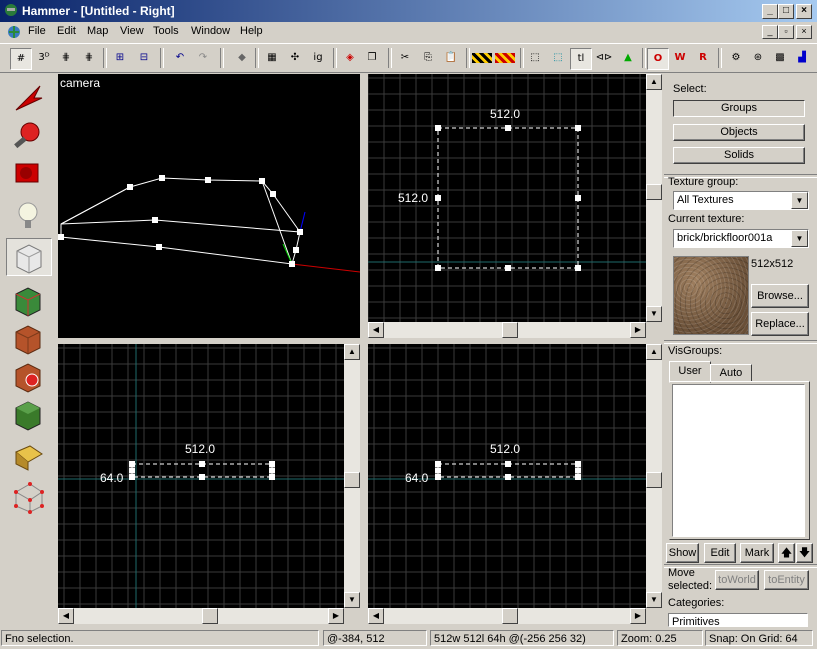 The width and height of the screenshot is (817, 649). Describe the element at coordinates (690, 372) in the screenshot. I see `tab-user: User` at that location.